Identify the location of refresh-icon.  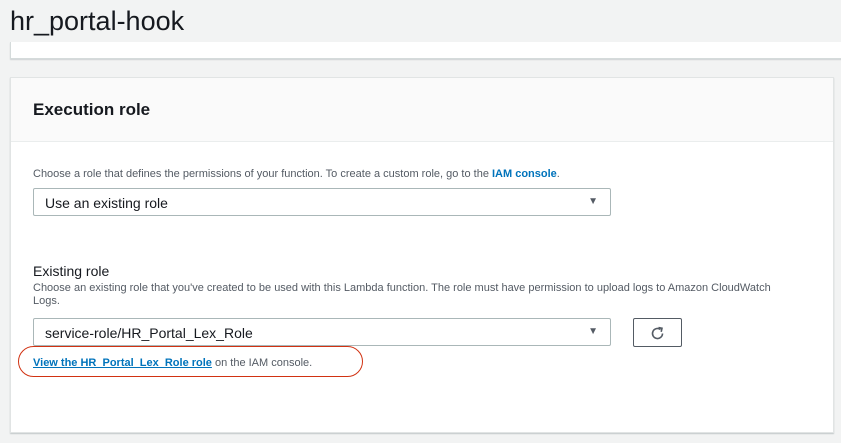
(657, 333).